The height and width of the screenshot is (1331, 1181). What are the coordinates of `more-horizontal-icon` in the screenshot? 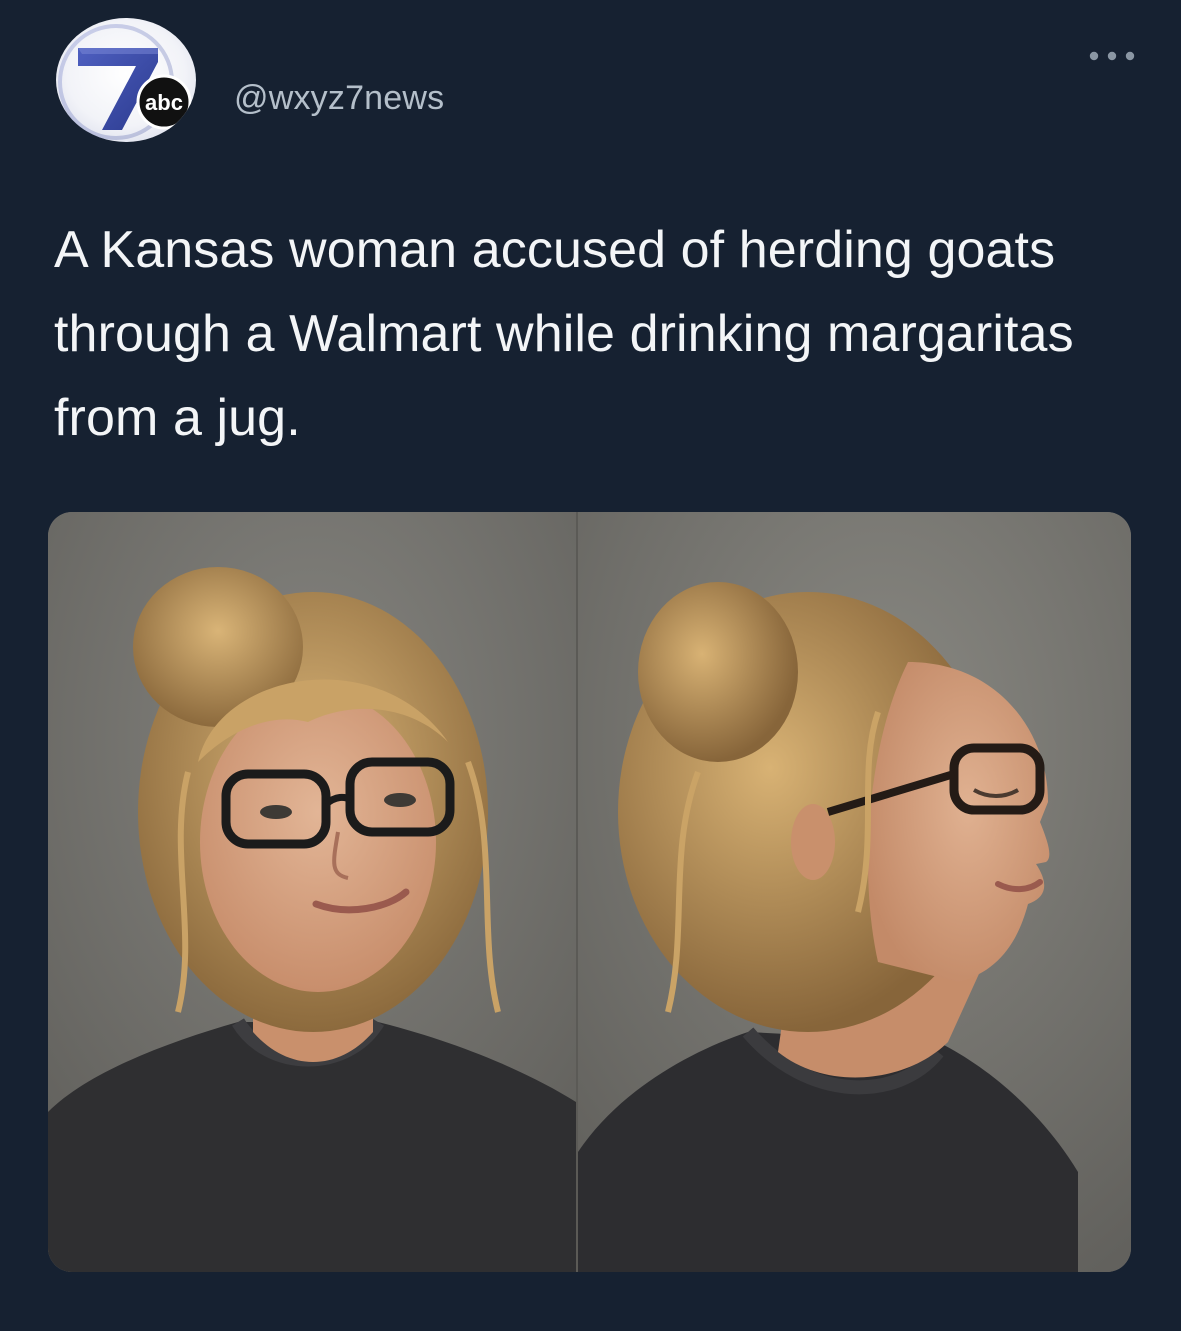 It's located at (1112, 56).